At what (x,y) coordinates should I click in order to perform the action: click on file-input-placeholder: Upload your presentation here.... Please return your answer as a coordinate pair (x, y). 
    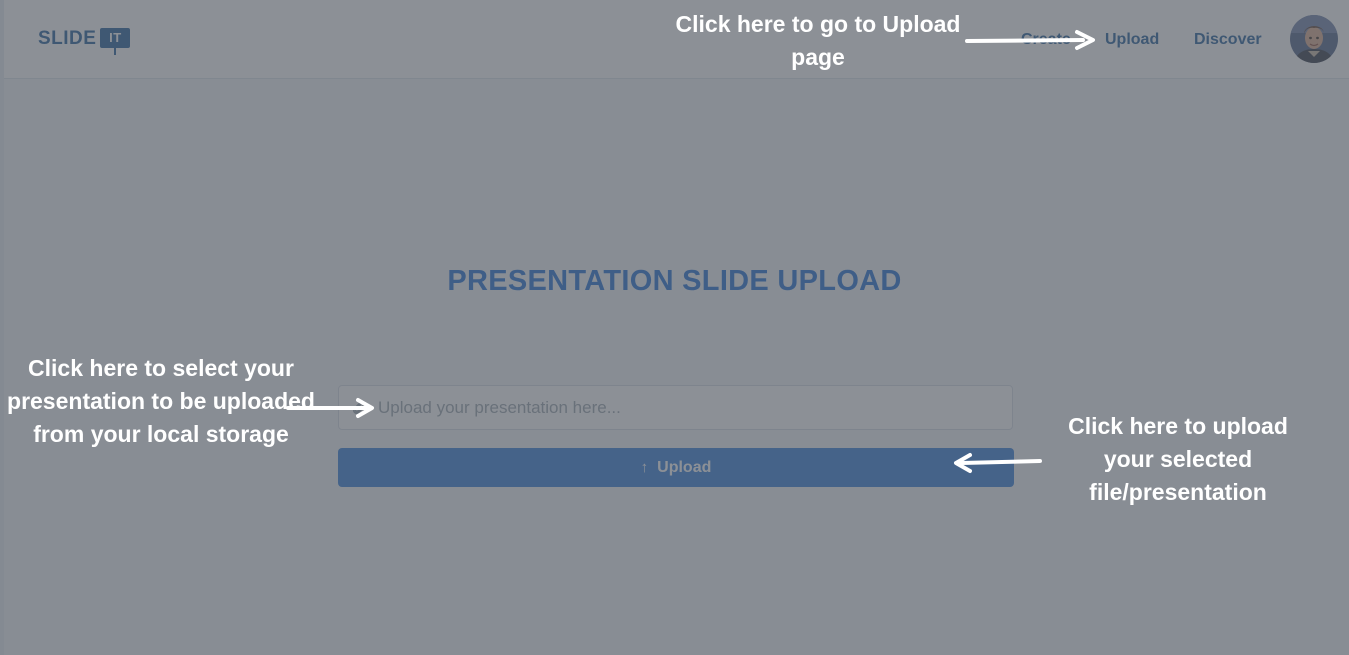
    Looking at the image, I should click on (499, 407).